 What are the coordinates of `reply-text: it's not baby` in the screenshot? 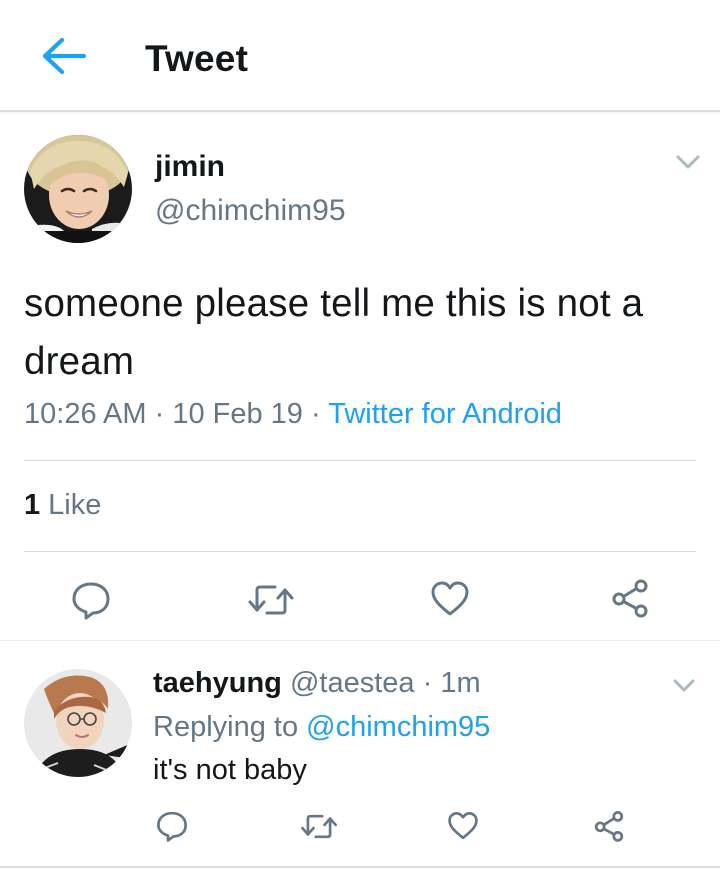 It's located at (230, 770).